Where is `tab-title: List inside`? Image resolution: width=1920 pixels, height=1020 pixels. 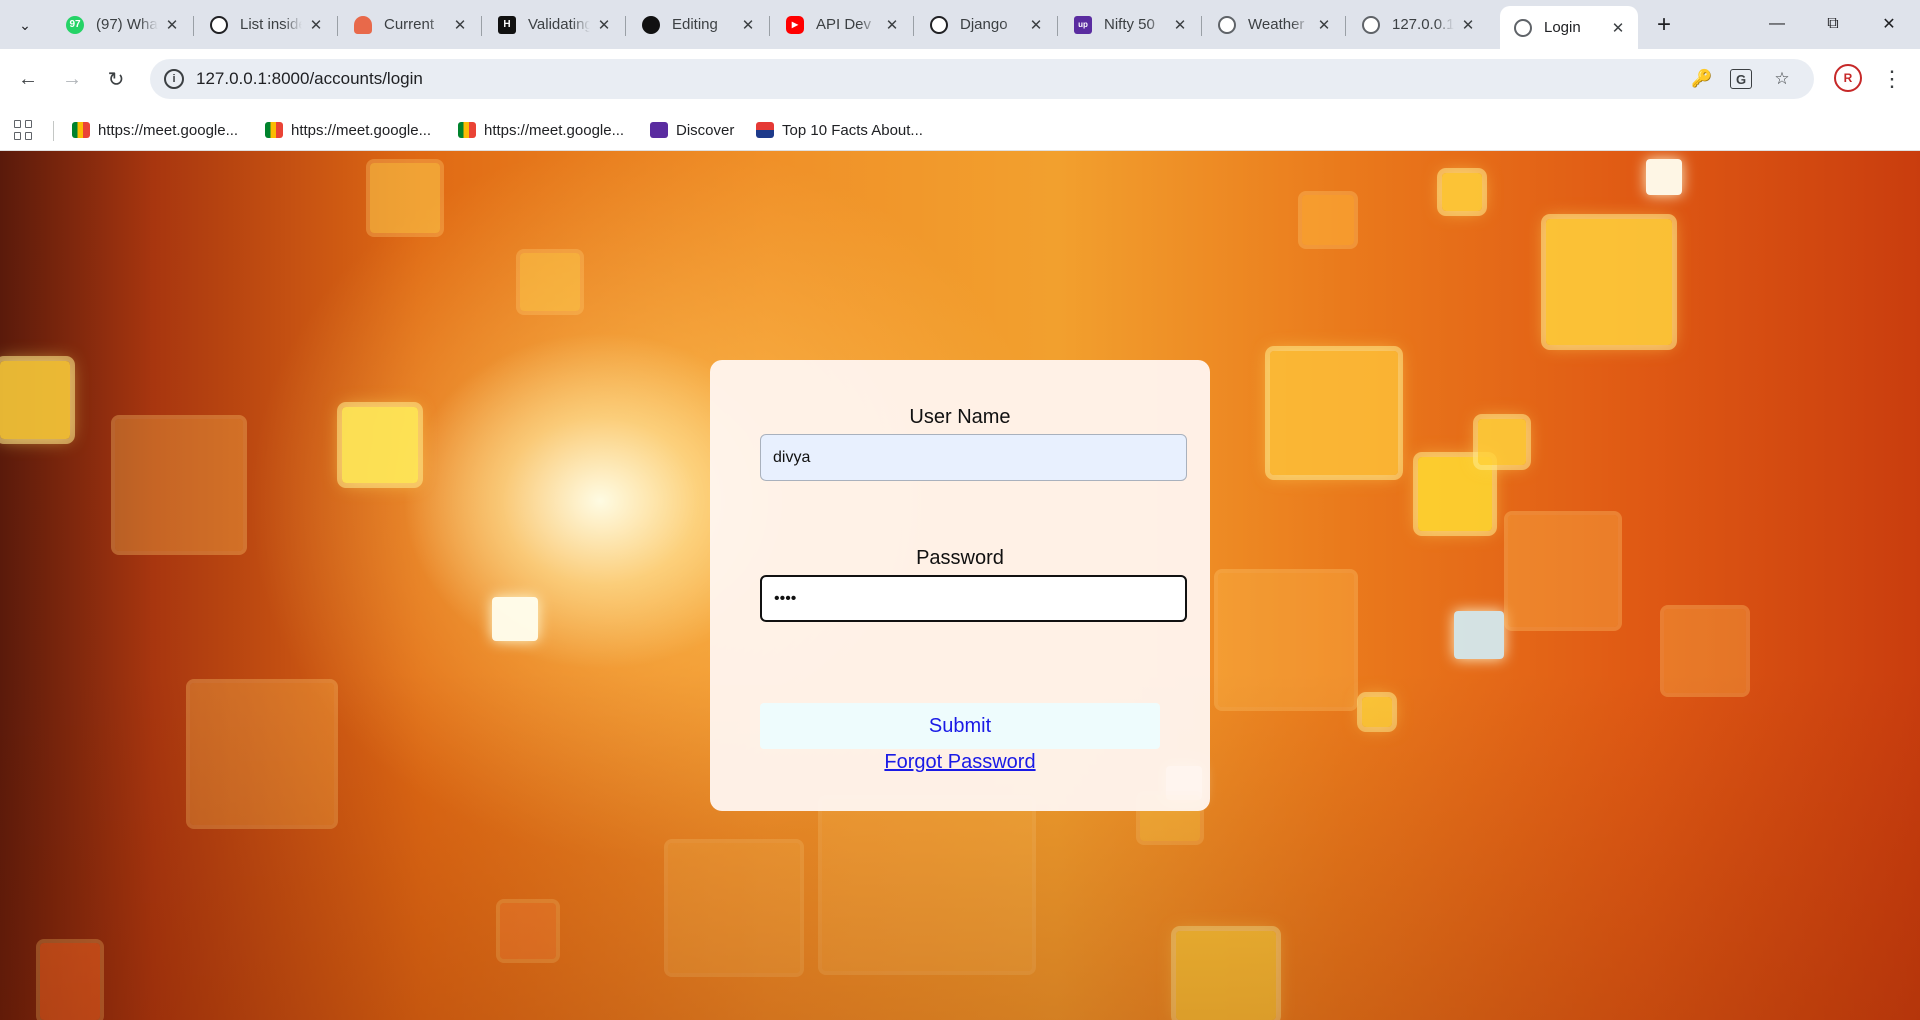 tab-title: List inside is located at coordinates (271, 24).